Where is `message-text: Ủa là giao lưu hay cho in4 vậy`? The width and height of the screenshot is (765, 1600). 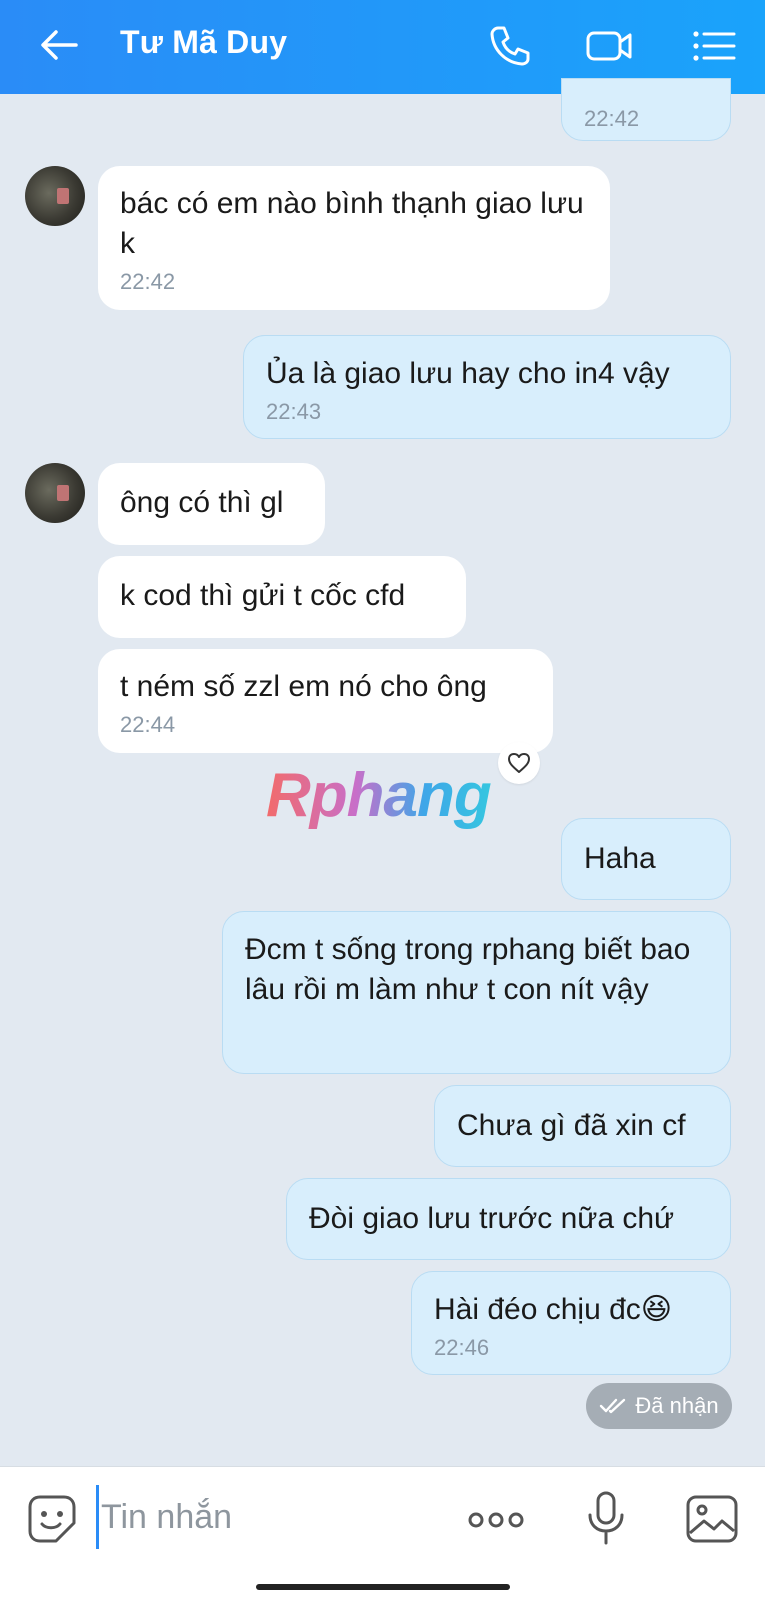 message-text: Ủa là giao lưu hay cho in4 vậy is located at coordinates (468, 373).